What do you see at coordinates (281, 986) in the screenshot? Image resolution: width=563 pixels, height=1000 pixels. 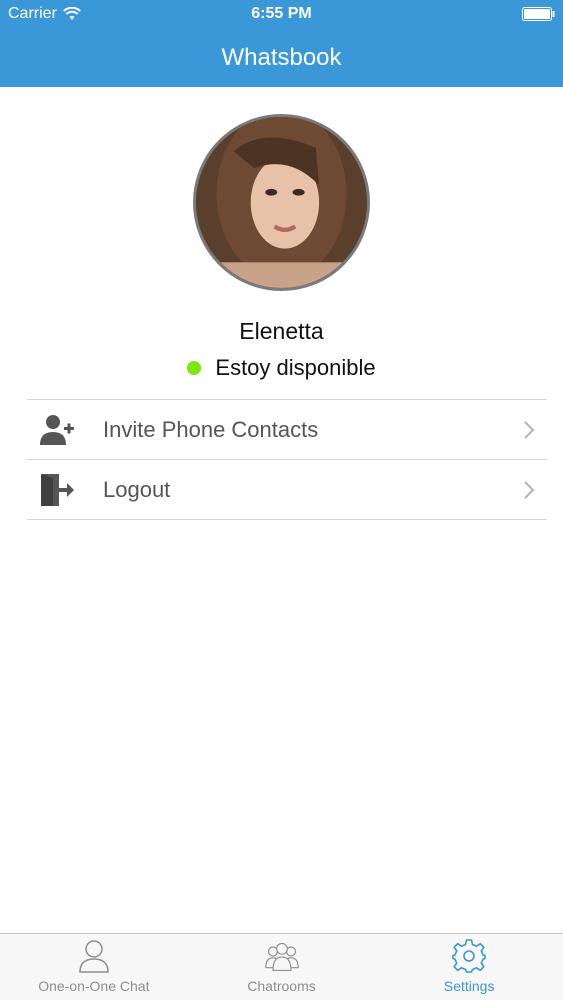 I see `tab-label: Chatrooms` at bounding box center [281, 986].